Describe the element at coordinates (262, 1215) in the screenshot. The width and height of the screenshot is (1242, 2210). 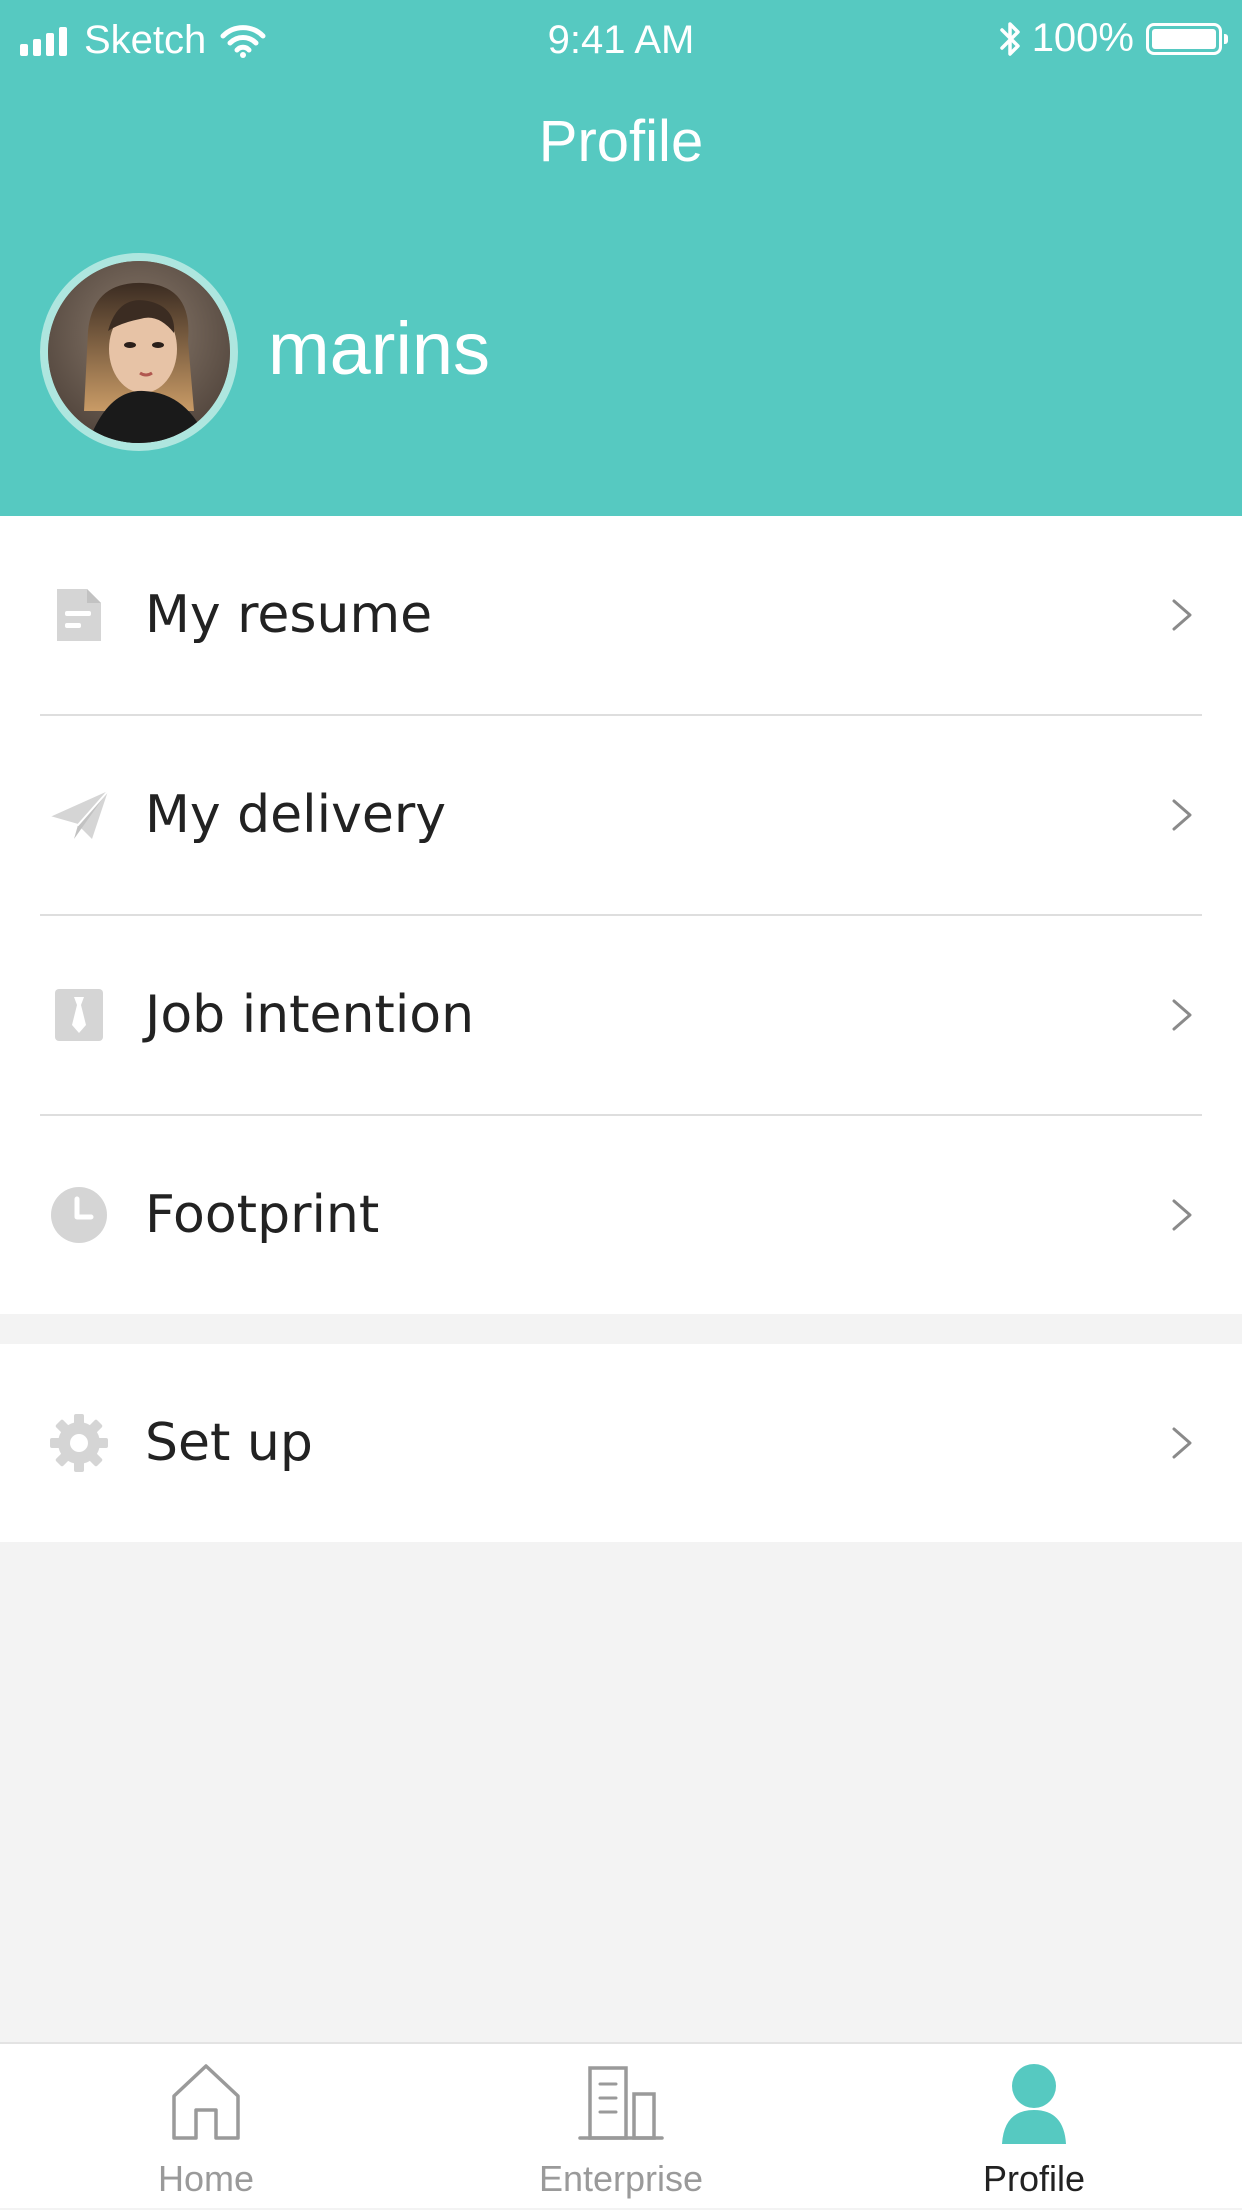
I see `menu-item-label: Footprint` at that location.